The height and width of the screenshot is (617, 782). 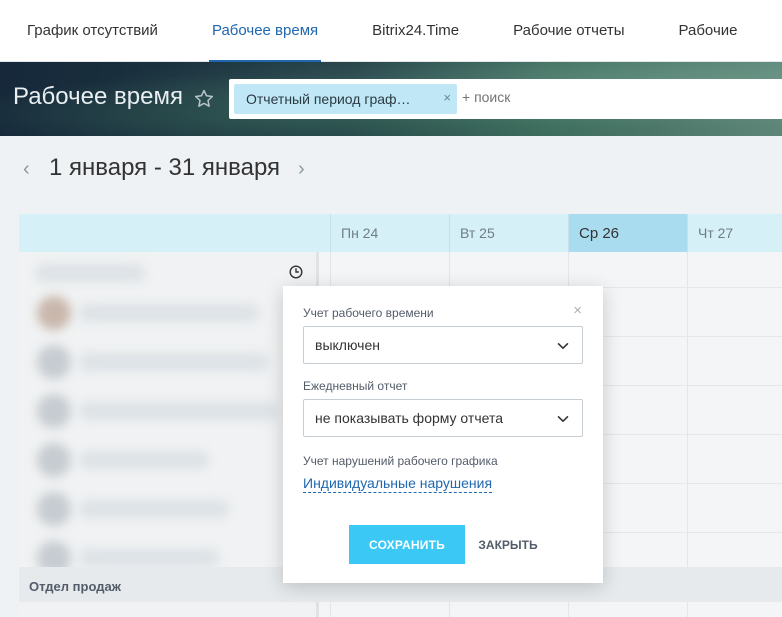 What do you see at coordinates (508, 233) in the screenshot?
I see `day-header: Вт 25` at bounding box center [508, 233].